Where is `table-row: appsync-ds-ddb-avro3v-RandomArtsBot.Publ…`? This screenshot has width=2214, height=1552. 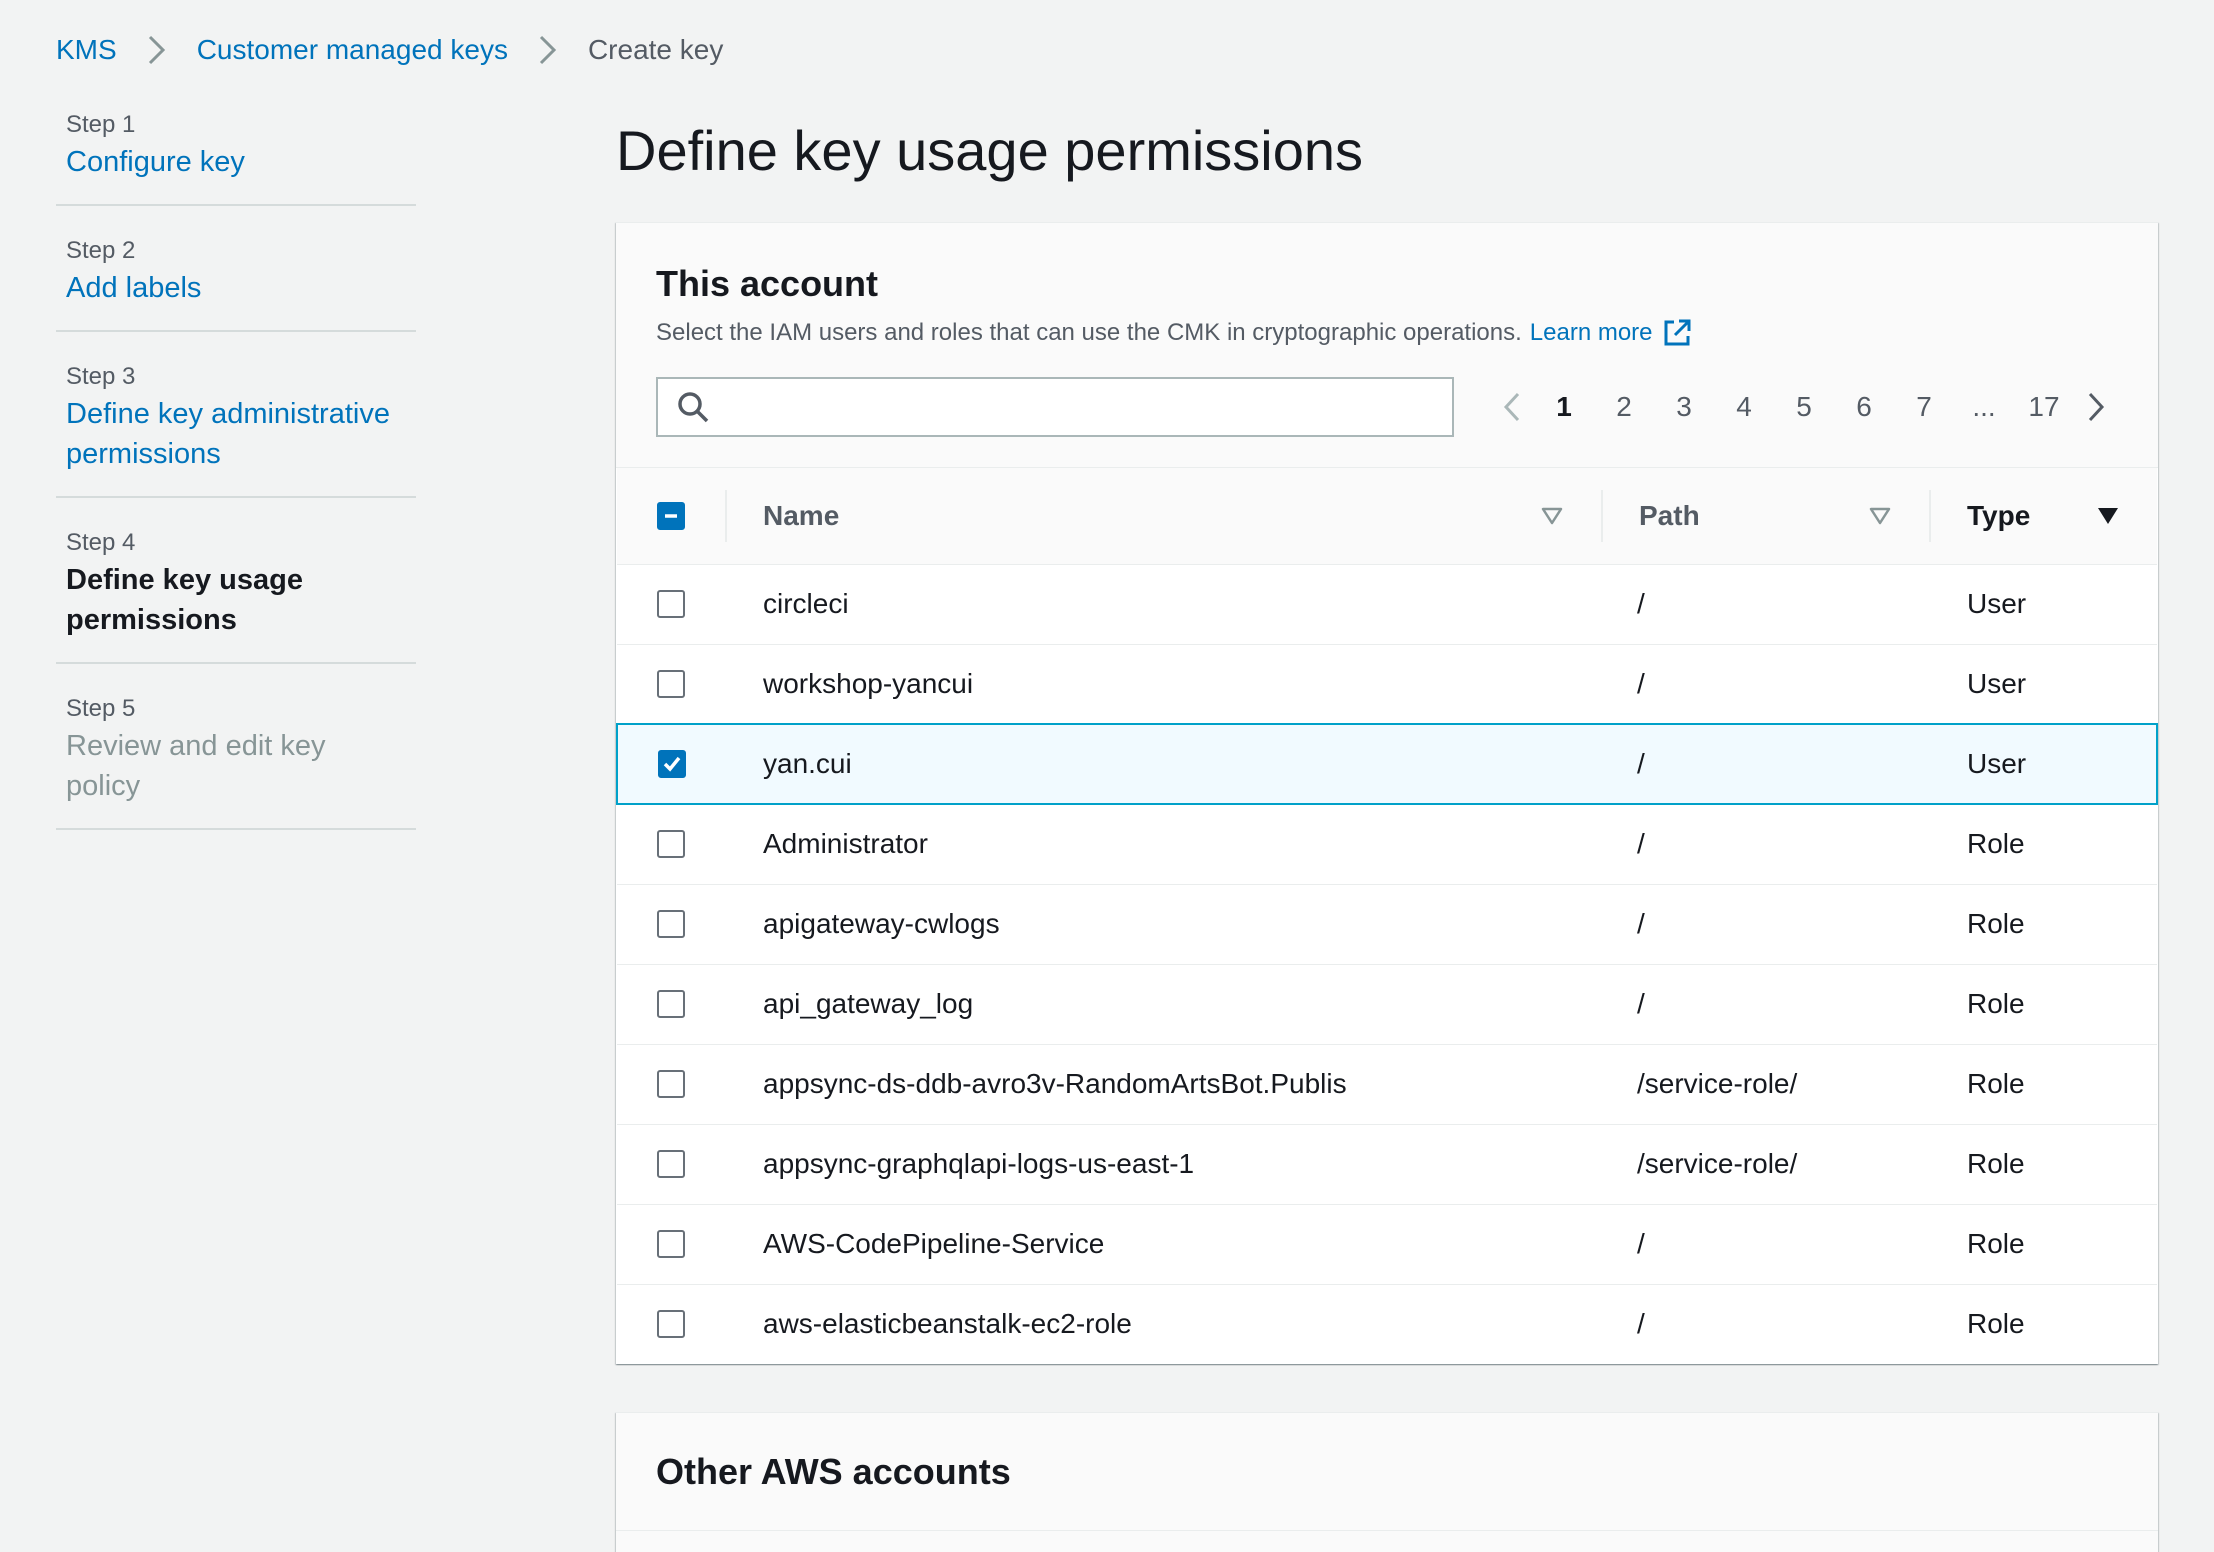
table-row: appsync-ds-ddb-avro3v-RandomArtsBot.Publ… is located at coordinates (1387, 1084).